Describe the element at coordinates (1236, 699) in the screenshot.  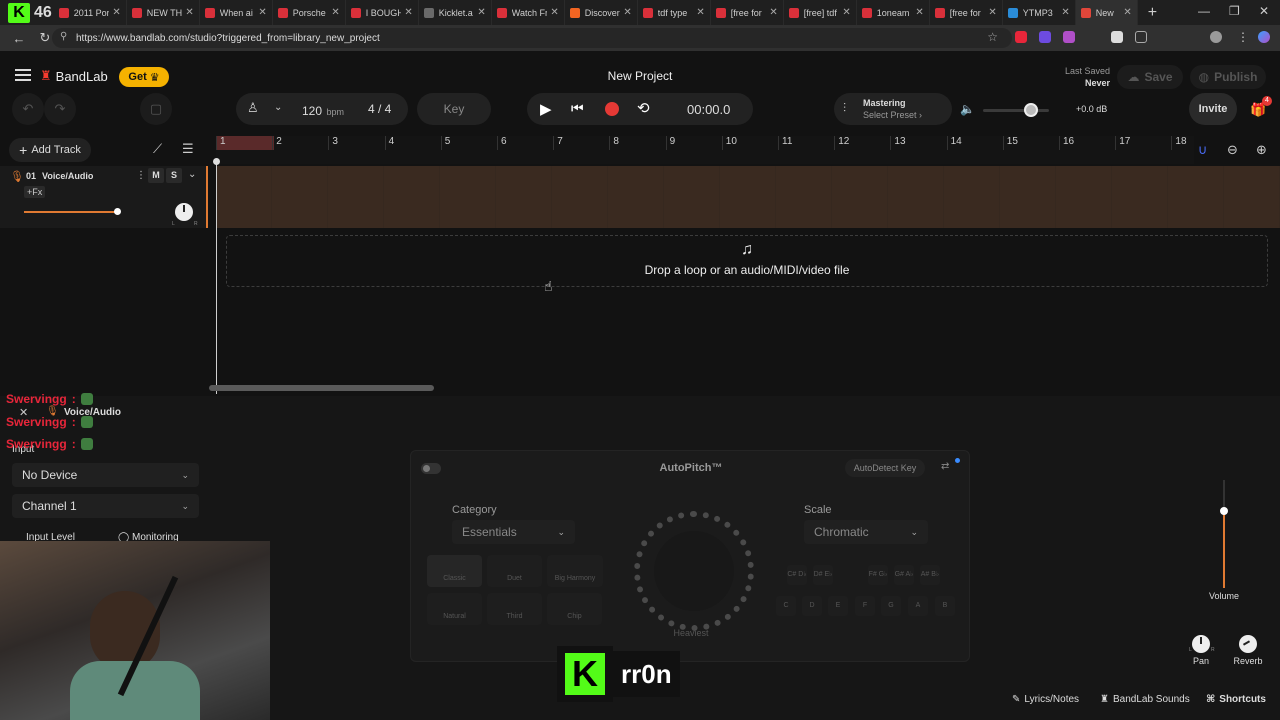
I see `shortcuts-button: ⌘ Shortcuts` at that location.